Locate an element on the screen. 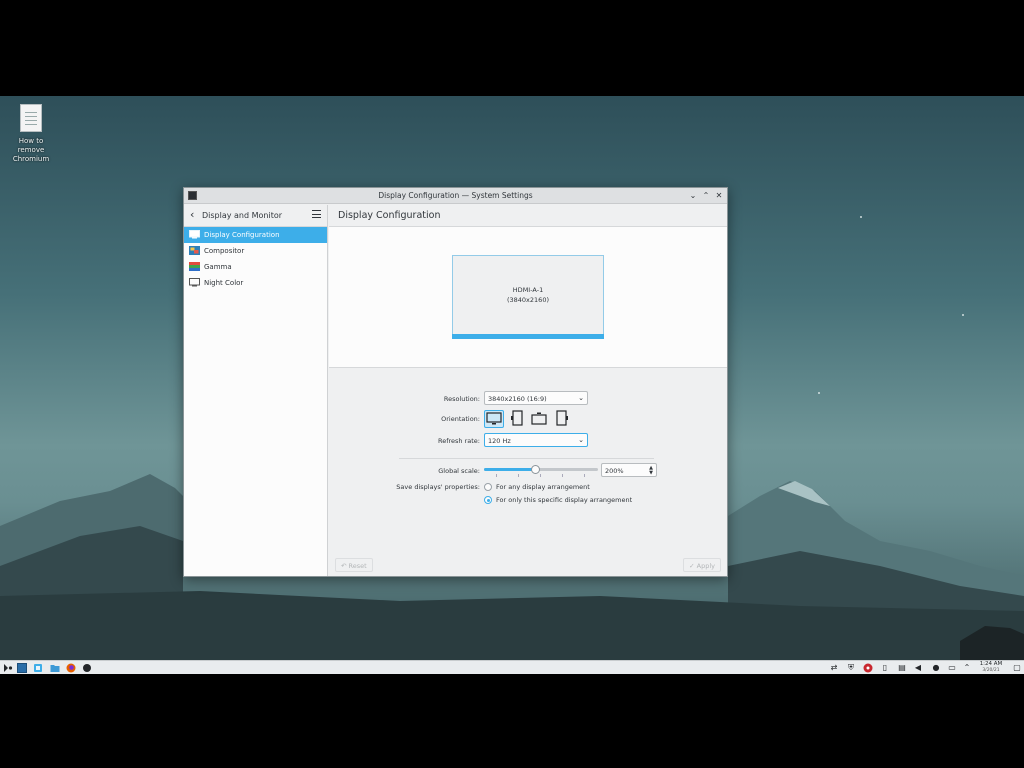  notes-icon: ▤ is located at coordinates (902, 668).